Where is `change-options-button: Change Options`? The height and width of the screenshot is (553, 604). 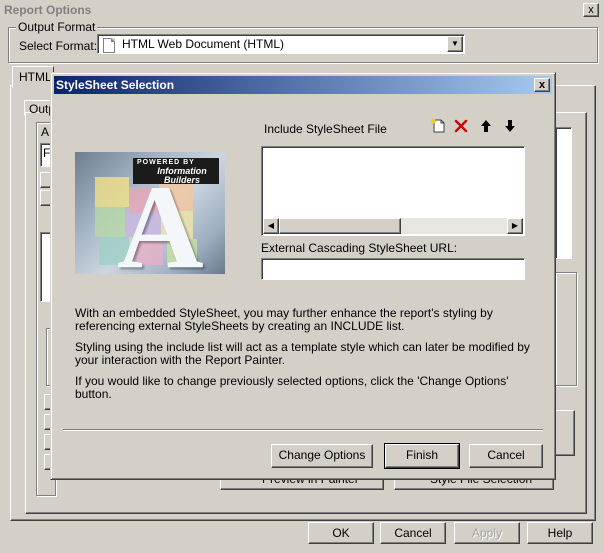 change-options-button: Change Options is located at coordinates (322, 456).